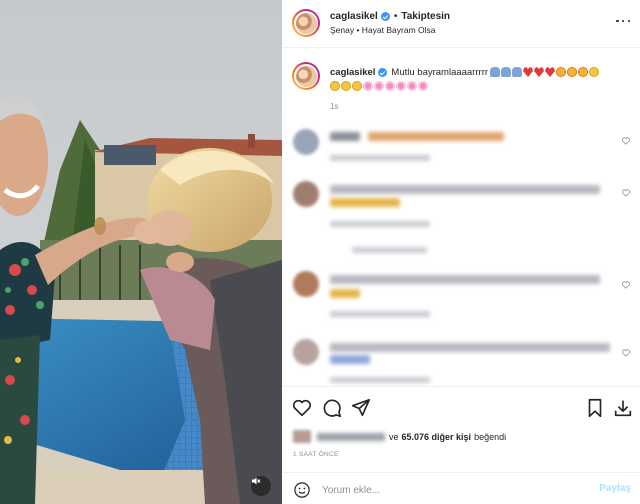 The image size is (640, 504). What do you see at coordinates (256, 481) in the screenshot?
I see `mute-icon` at bounding box center [256, 481].